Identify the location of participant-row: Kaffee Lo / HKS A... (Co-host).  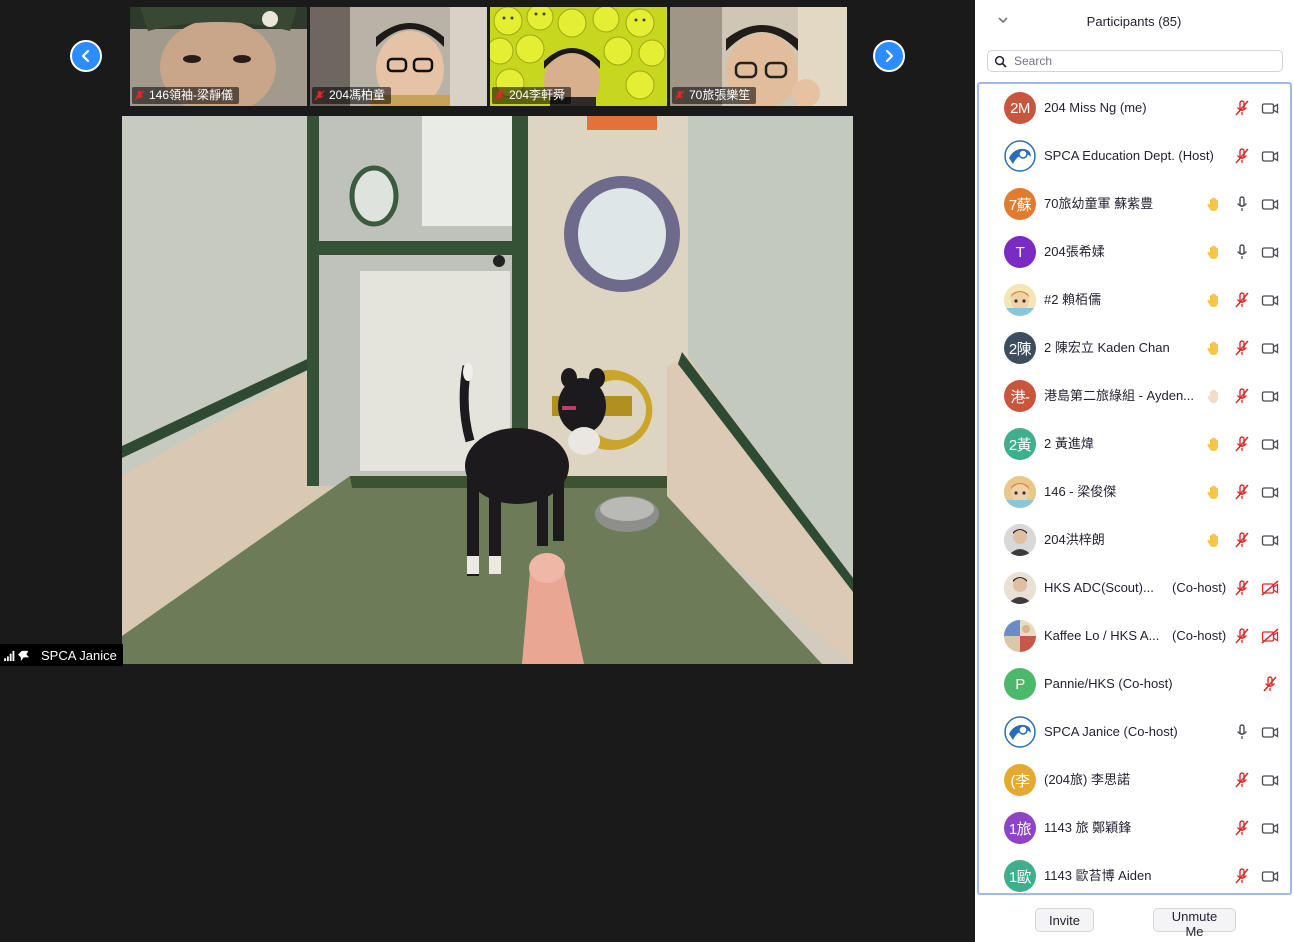
(1134, 636).